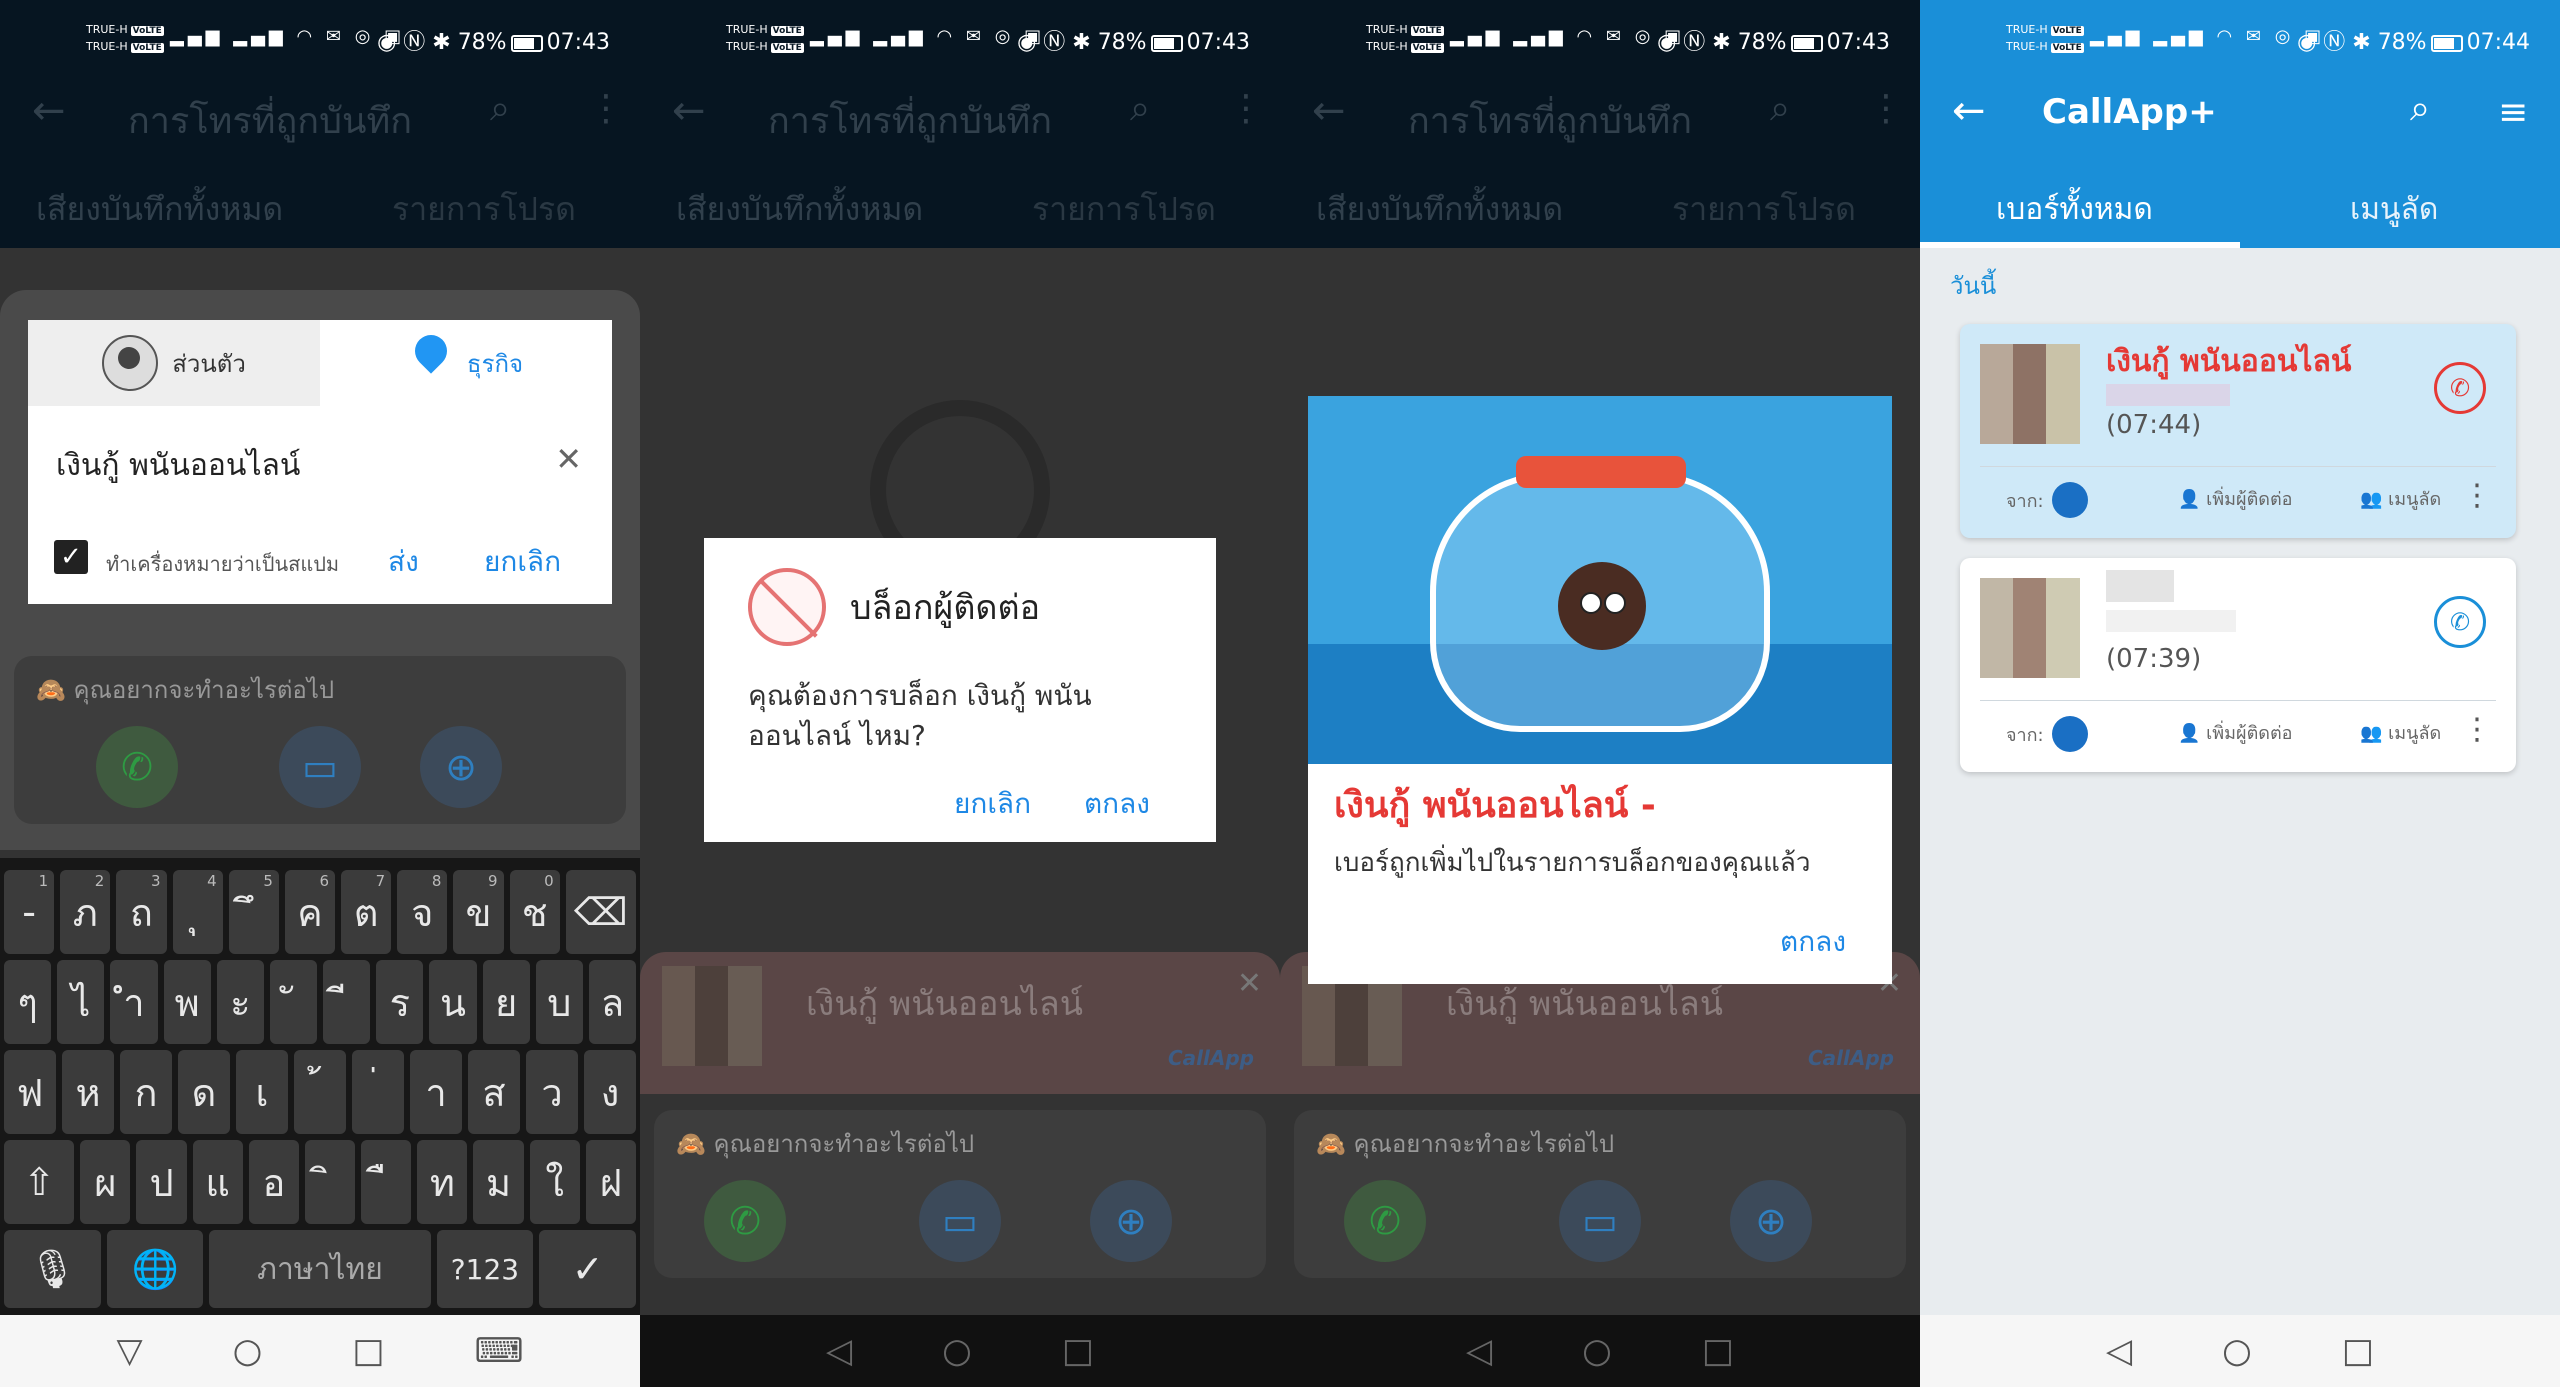 Image resolution: width=2560 pixels, height=1387 pixels. I want to click on keyboard-key: ย, so click(506, 1002).